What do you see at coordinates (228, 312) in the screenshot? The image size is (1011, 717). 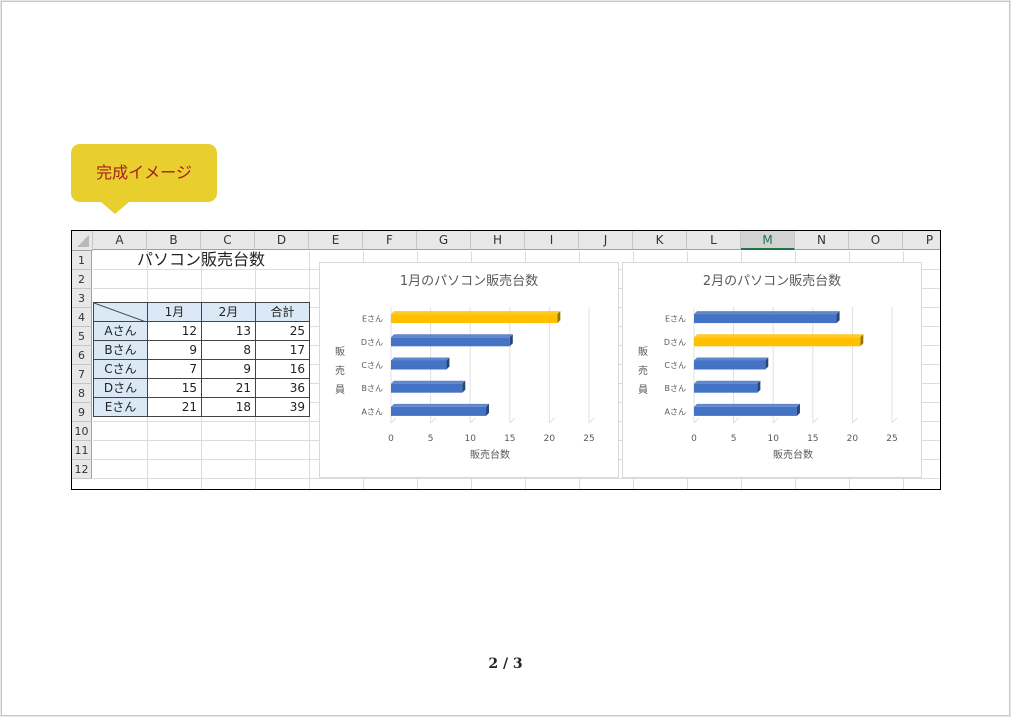 I see `table-header-cell: 2月` at bounding box center [228, 312].